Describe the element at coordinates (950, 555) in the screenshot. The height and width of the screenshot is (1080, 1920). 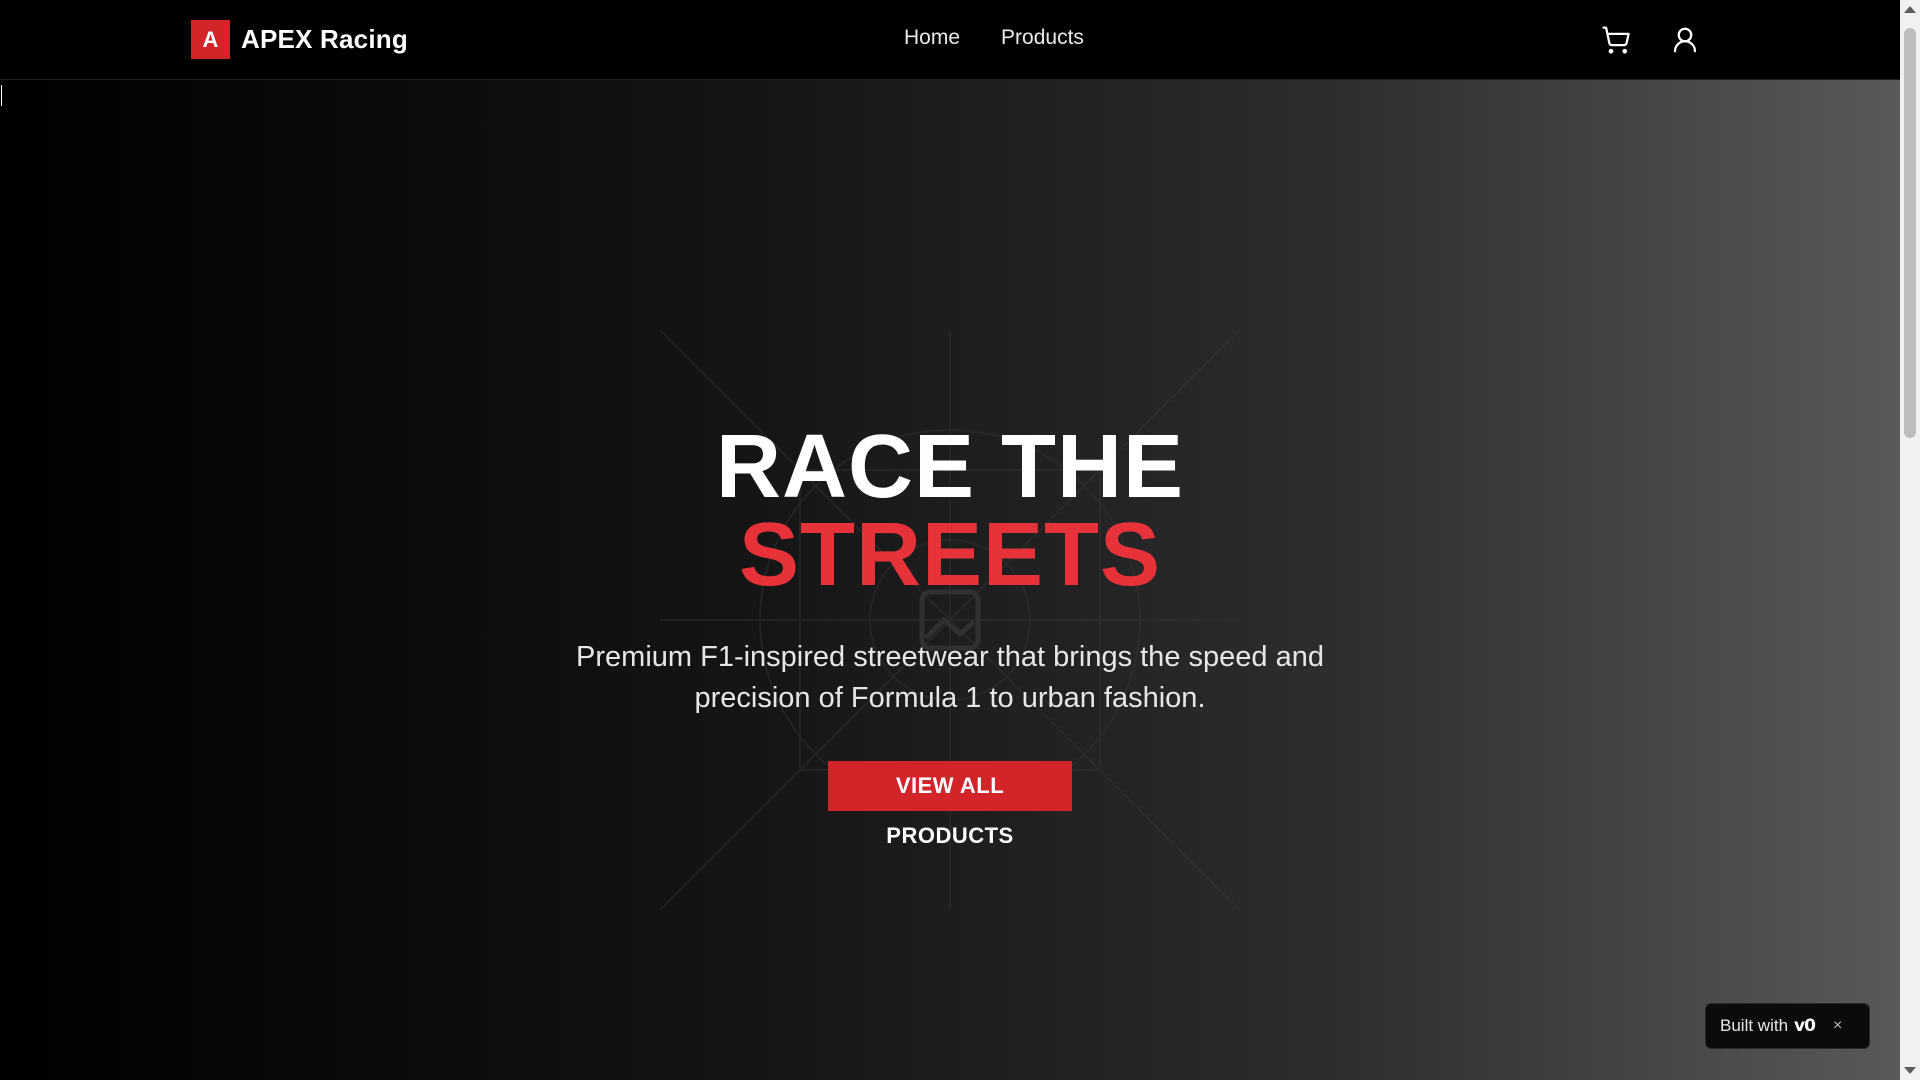
I see `hero-title-line2: STREETS` at that location.